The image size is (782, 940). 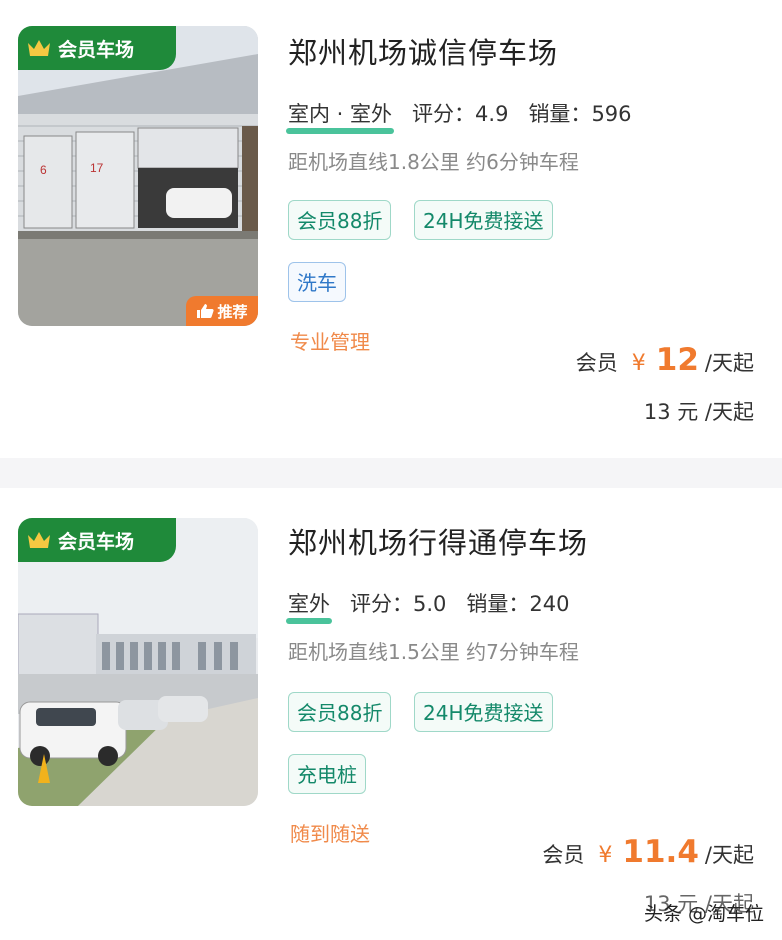 What do you see at coordinates (698, 412) in the screenshot?
I see `regular-price: 13 元 /天起` at bounding box center [698, 412].